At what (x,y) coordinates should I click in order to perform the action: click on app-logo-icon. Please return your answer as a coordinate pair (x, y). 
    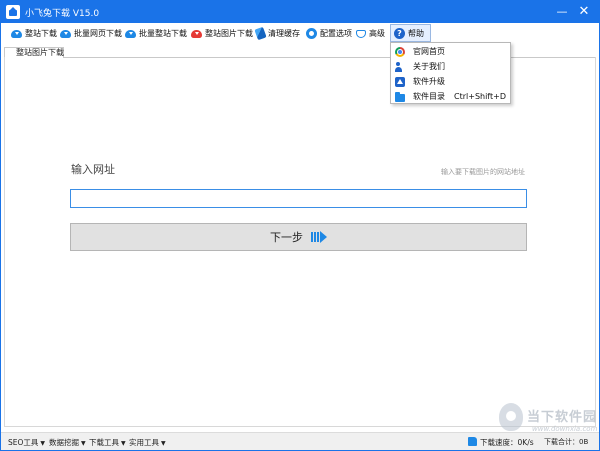
    Looking at the image, I should click on (13, 12).